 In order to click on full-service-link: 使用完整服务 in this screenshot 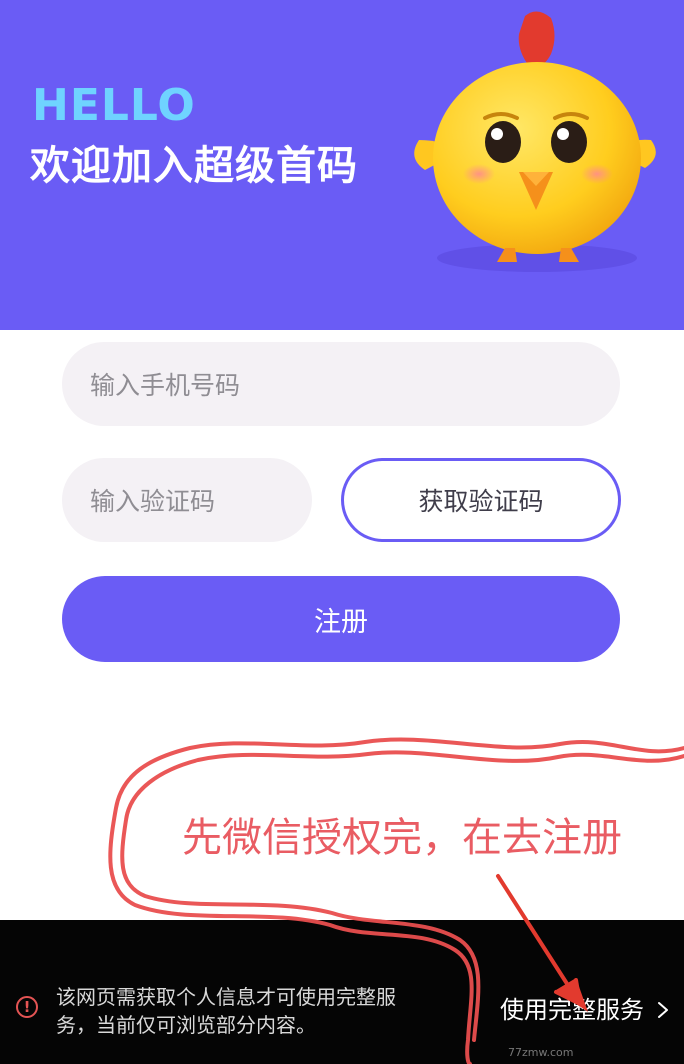, I will do `click(572, 1010)`.